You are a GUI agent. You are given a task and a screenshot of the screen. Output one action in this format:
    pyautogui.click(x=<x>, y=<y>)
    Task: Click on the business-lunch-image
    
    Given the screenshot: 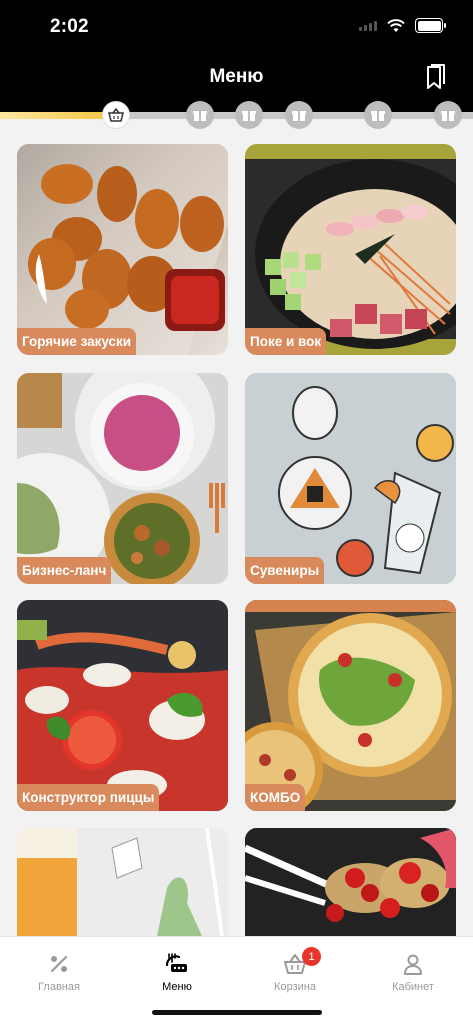 What is the action you would take?
    pyautogui.click(x=122, y=478)
    